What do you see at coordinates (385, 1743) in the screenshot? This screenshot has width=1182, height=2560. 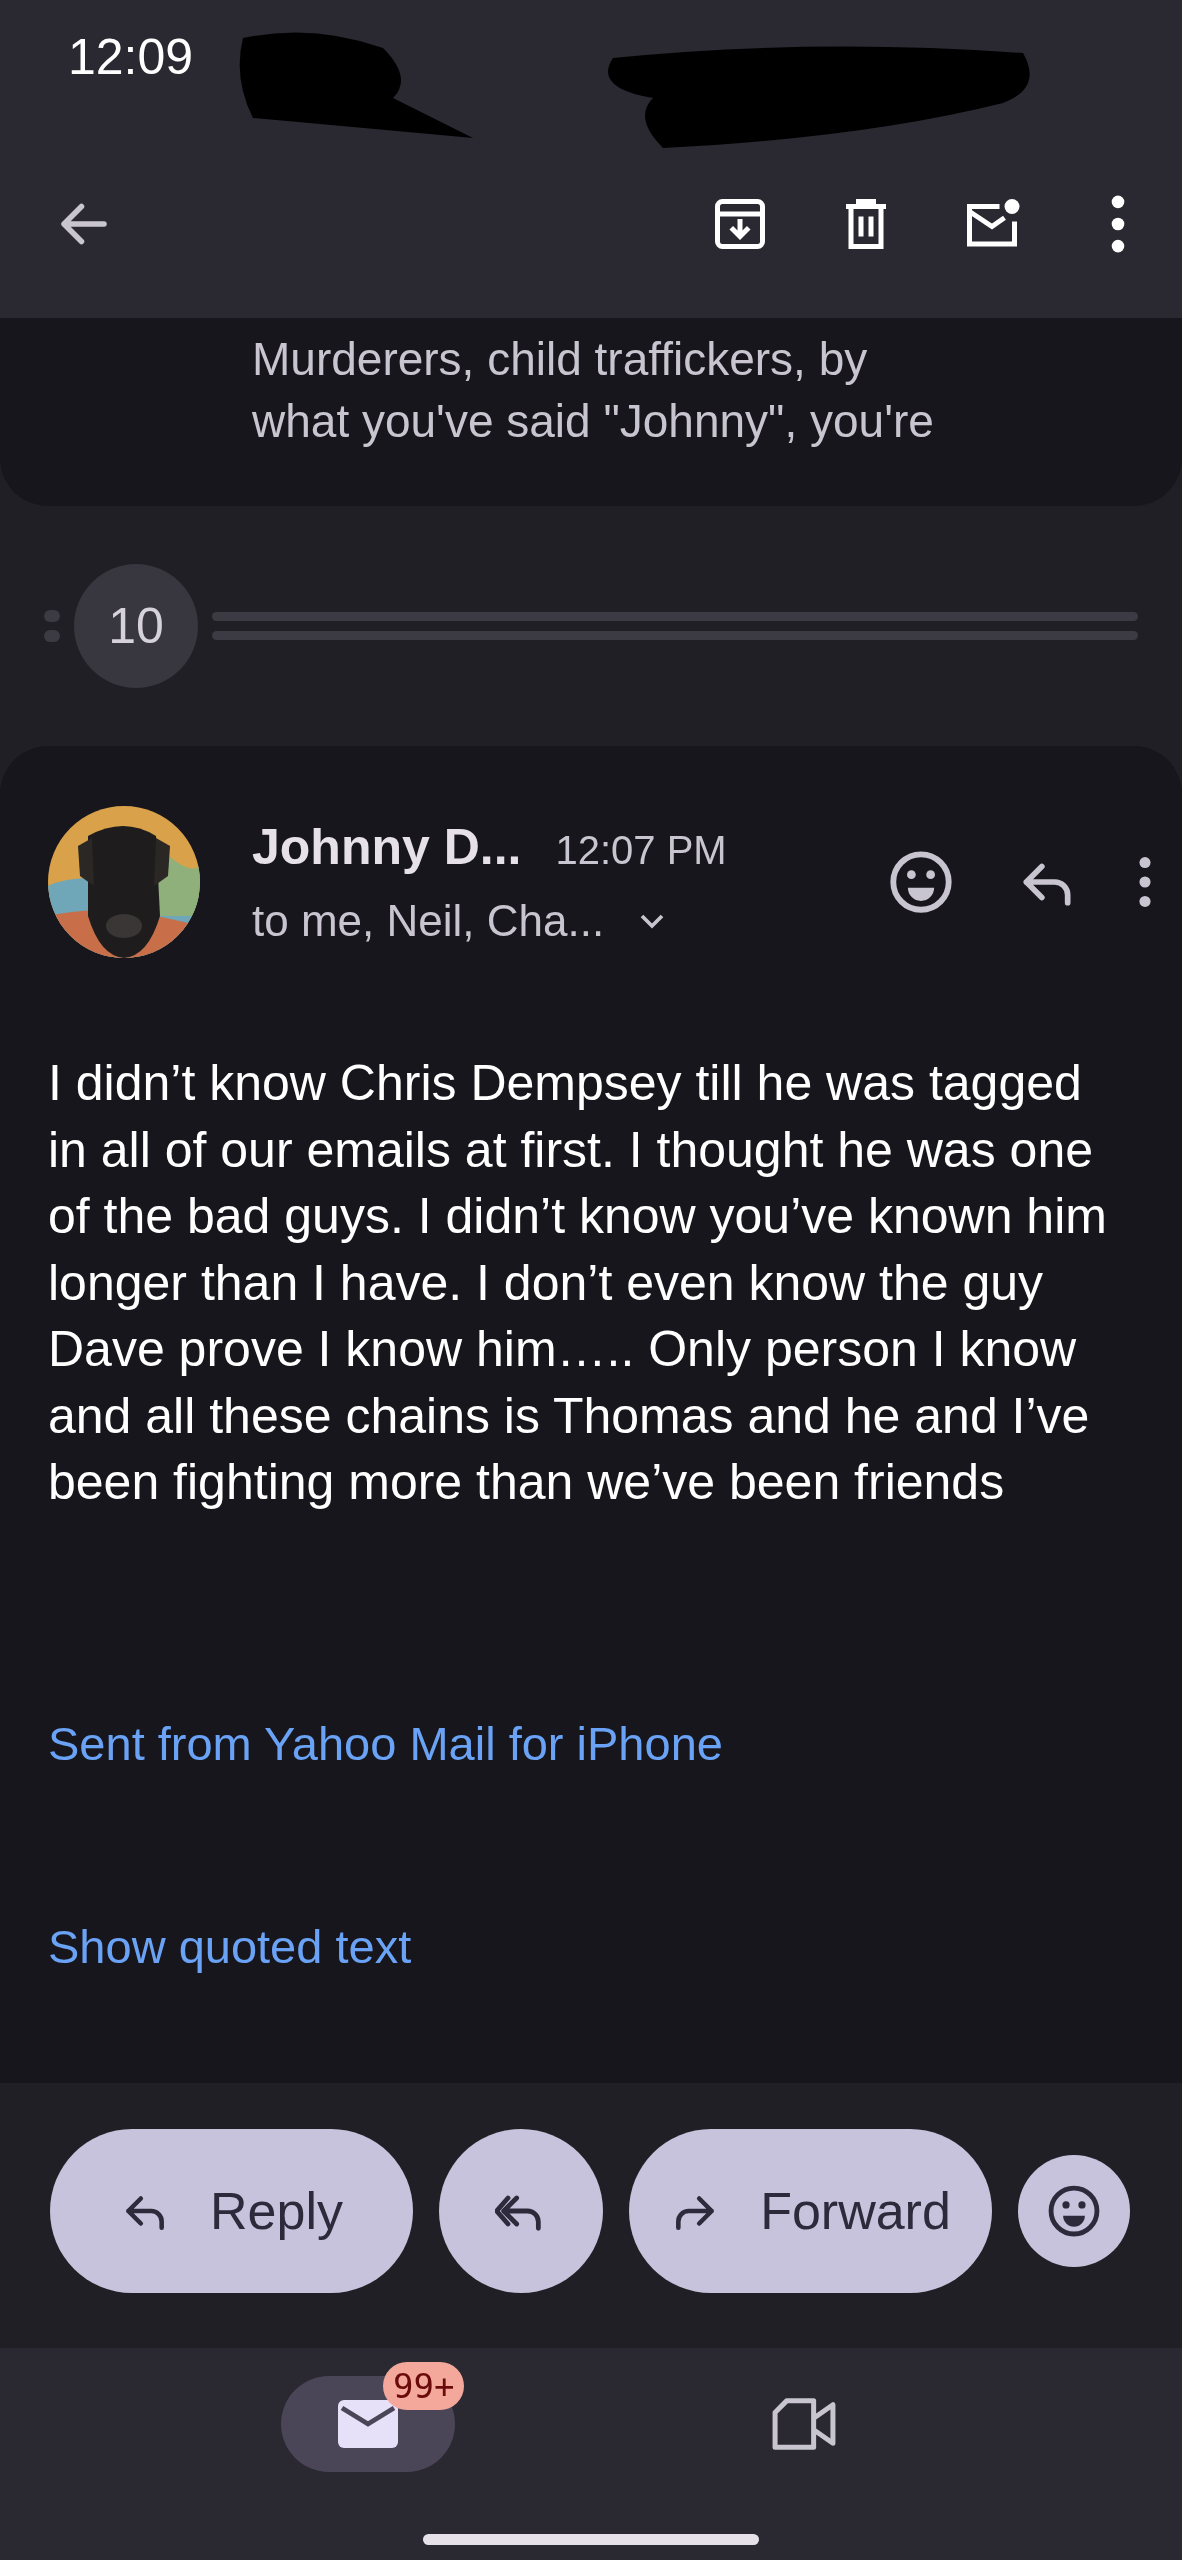 I see `signature-link: Sent from Yahoo Mail for iPhone` at bounding box center [385, 1743].